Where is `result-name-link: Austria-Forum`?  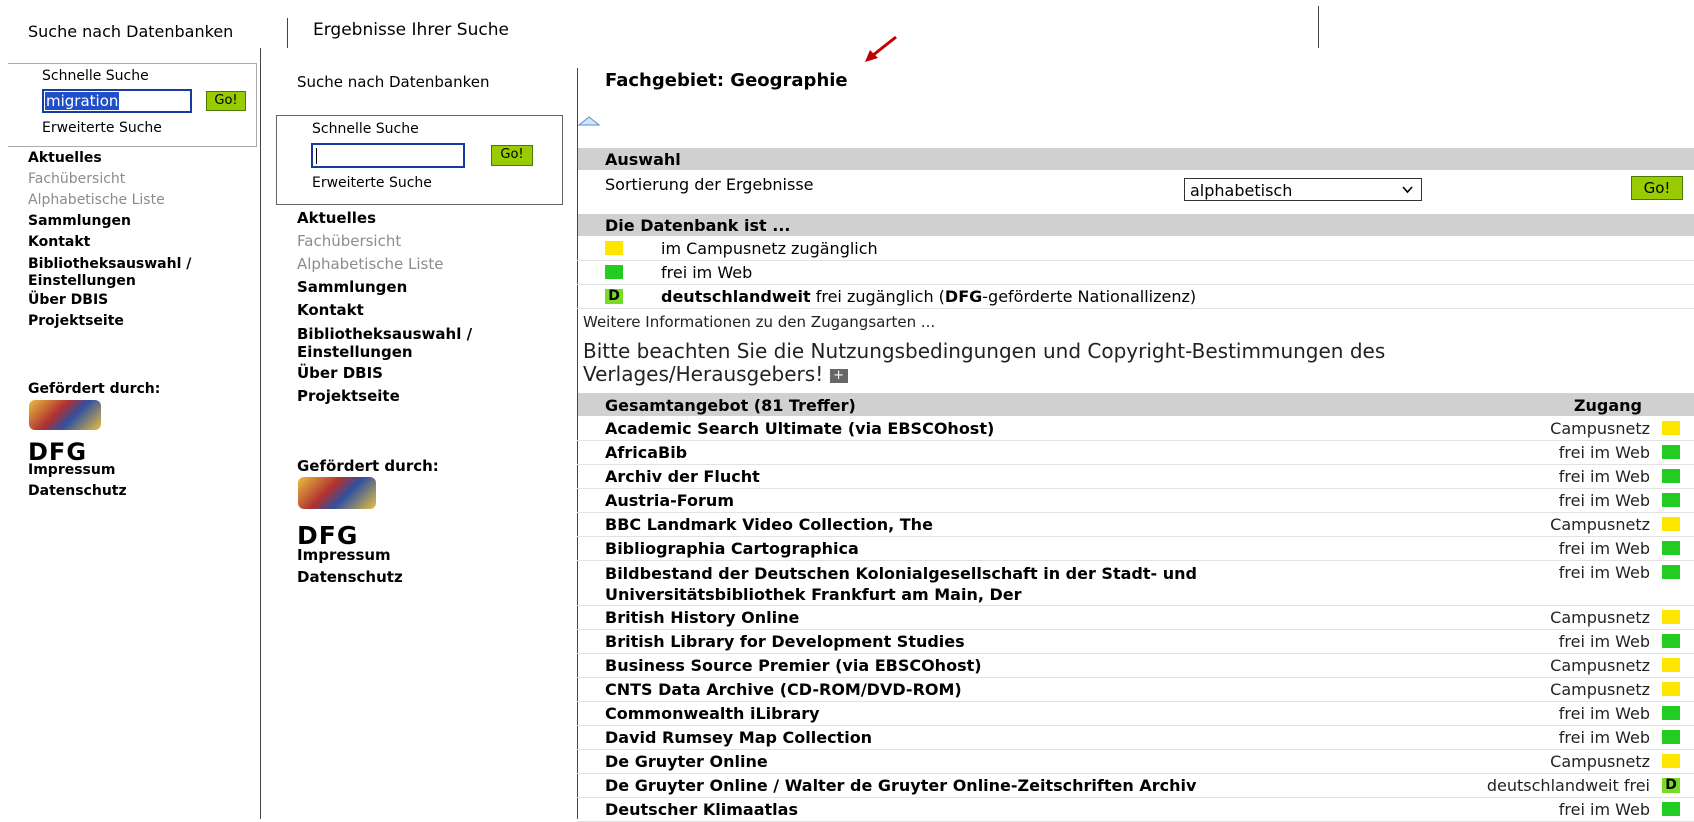
result-name-link: Austria-Forum is located at coordinates (669, 500).